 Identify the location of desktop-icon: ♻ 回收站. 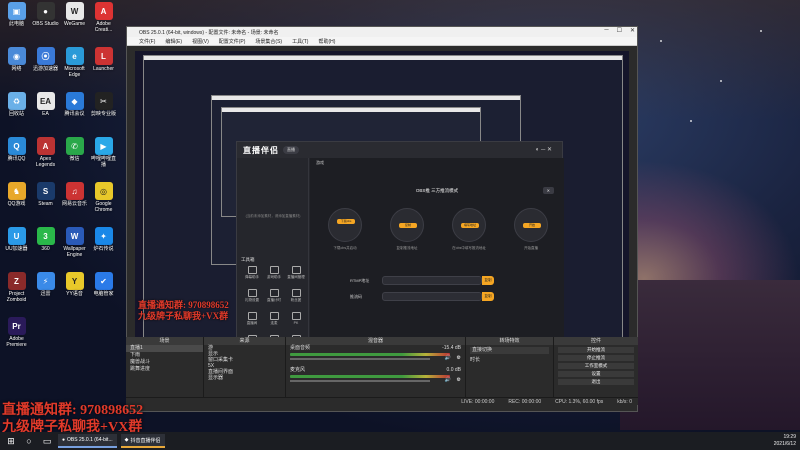
(16, 104).